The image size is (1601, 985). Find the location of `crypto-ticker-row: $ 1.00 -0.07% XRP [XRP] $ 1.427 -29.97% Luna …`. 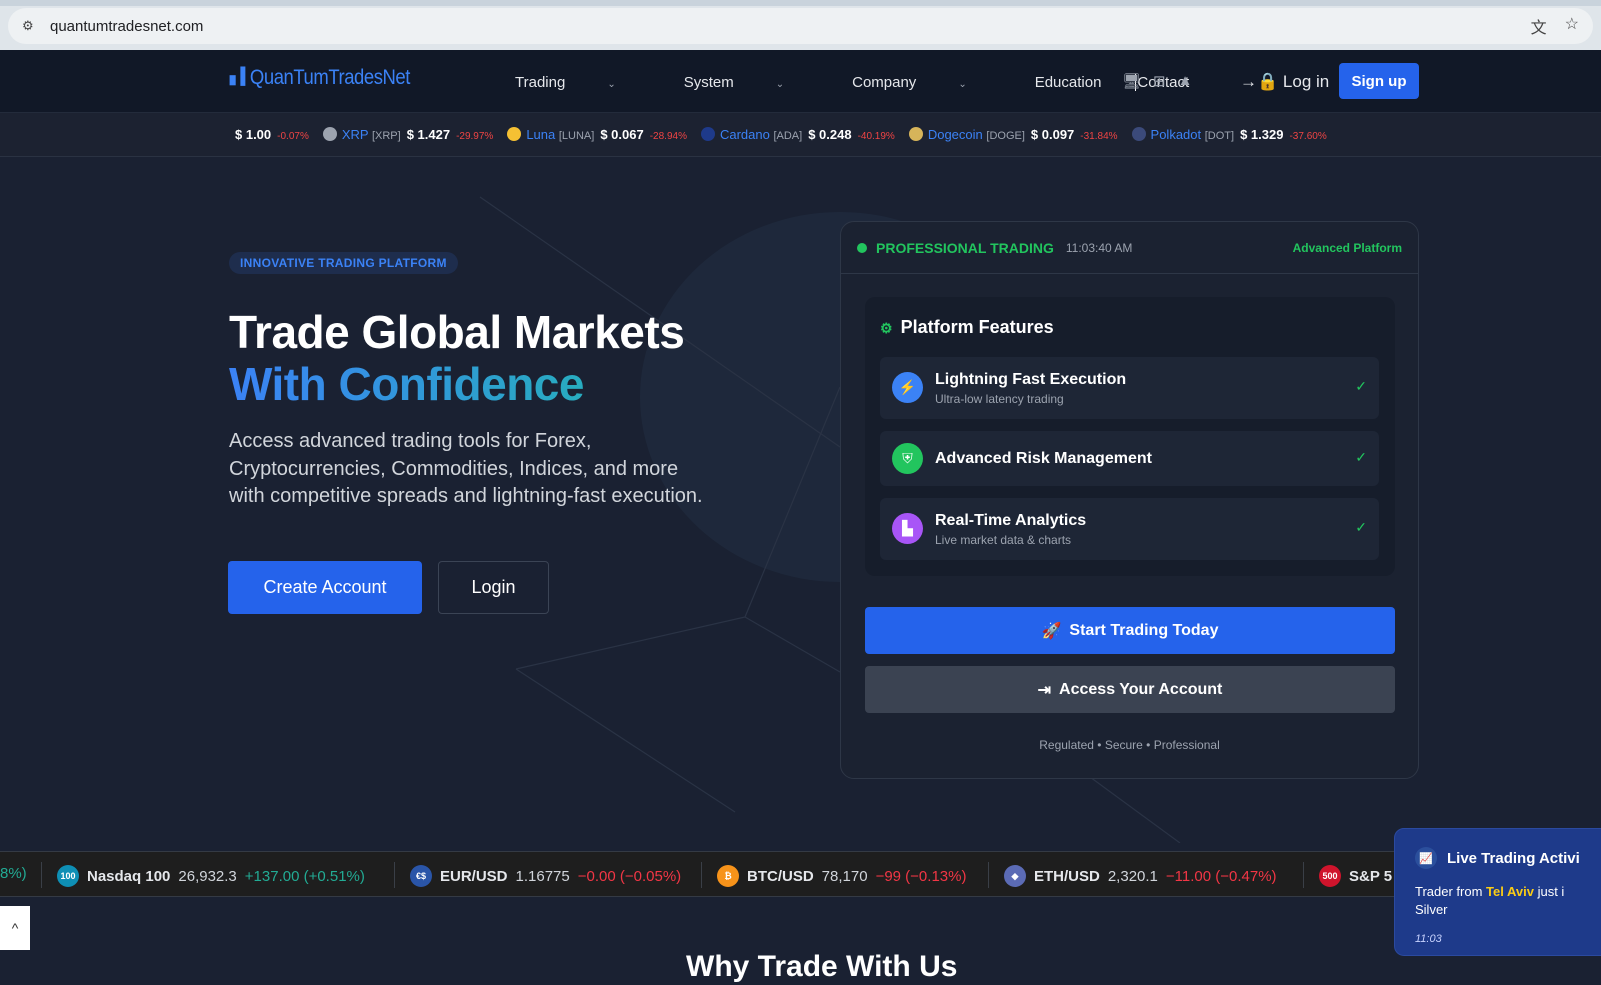

crypto-ticker-row: $ 1.00 -0.07% XRP [XRP] $ 1.427 -29.97% Luna … is located at coordinates (824, 134).